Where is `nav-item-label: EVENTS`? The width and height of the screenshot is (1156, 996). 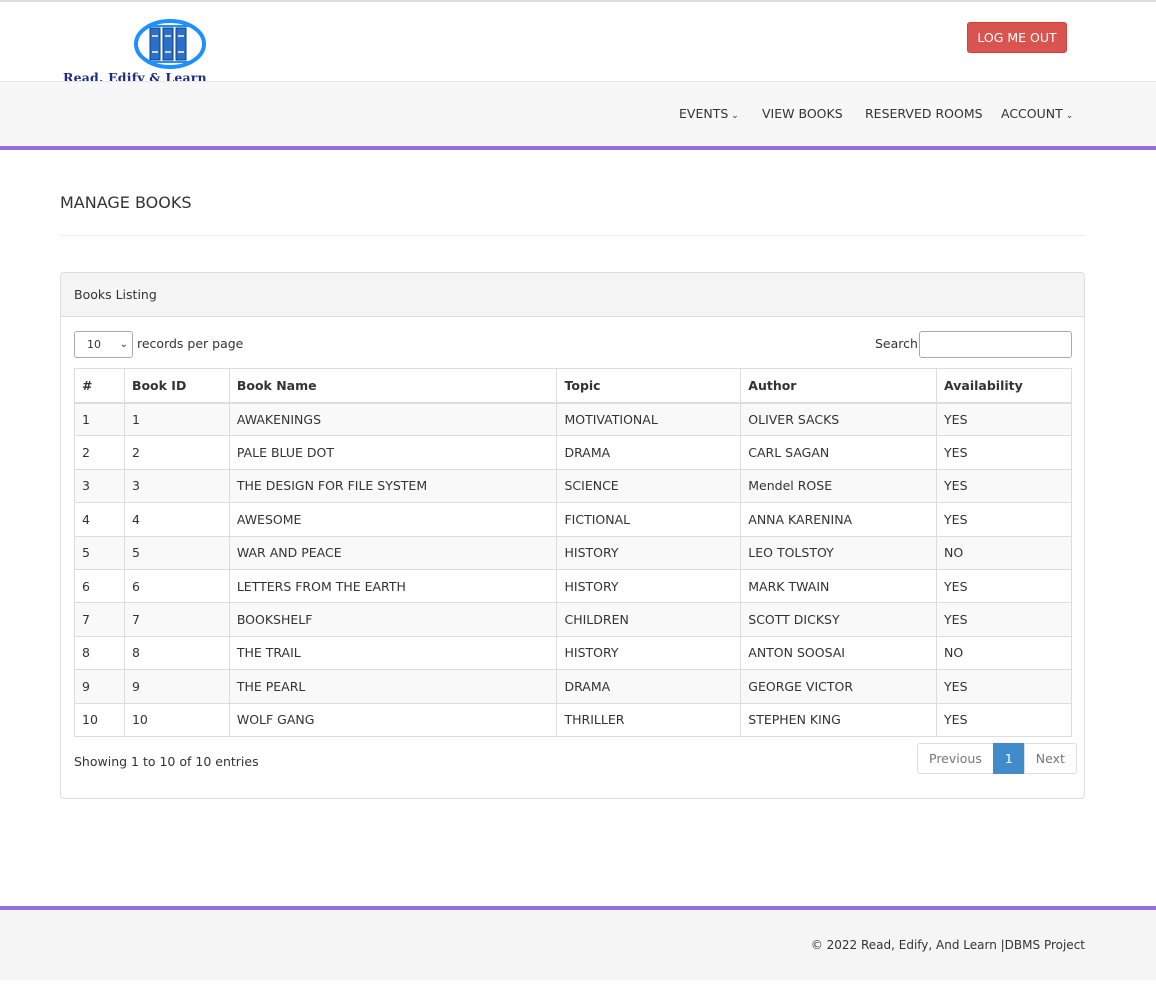
nav-item-label: EVENTS is located at coordinates (704, 113).